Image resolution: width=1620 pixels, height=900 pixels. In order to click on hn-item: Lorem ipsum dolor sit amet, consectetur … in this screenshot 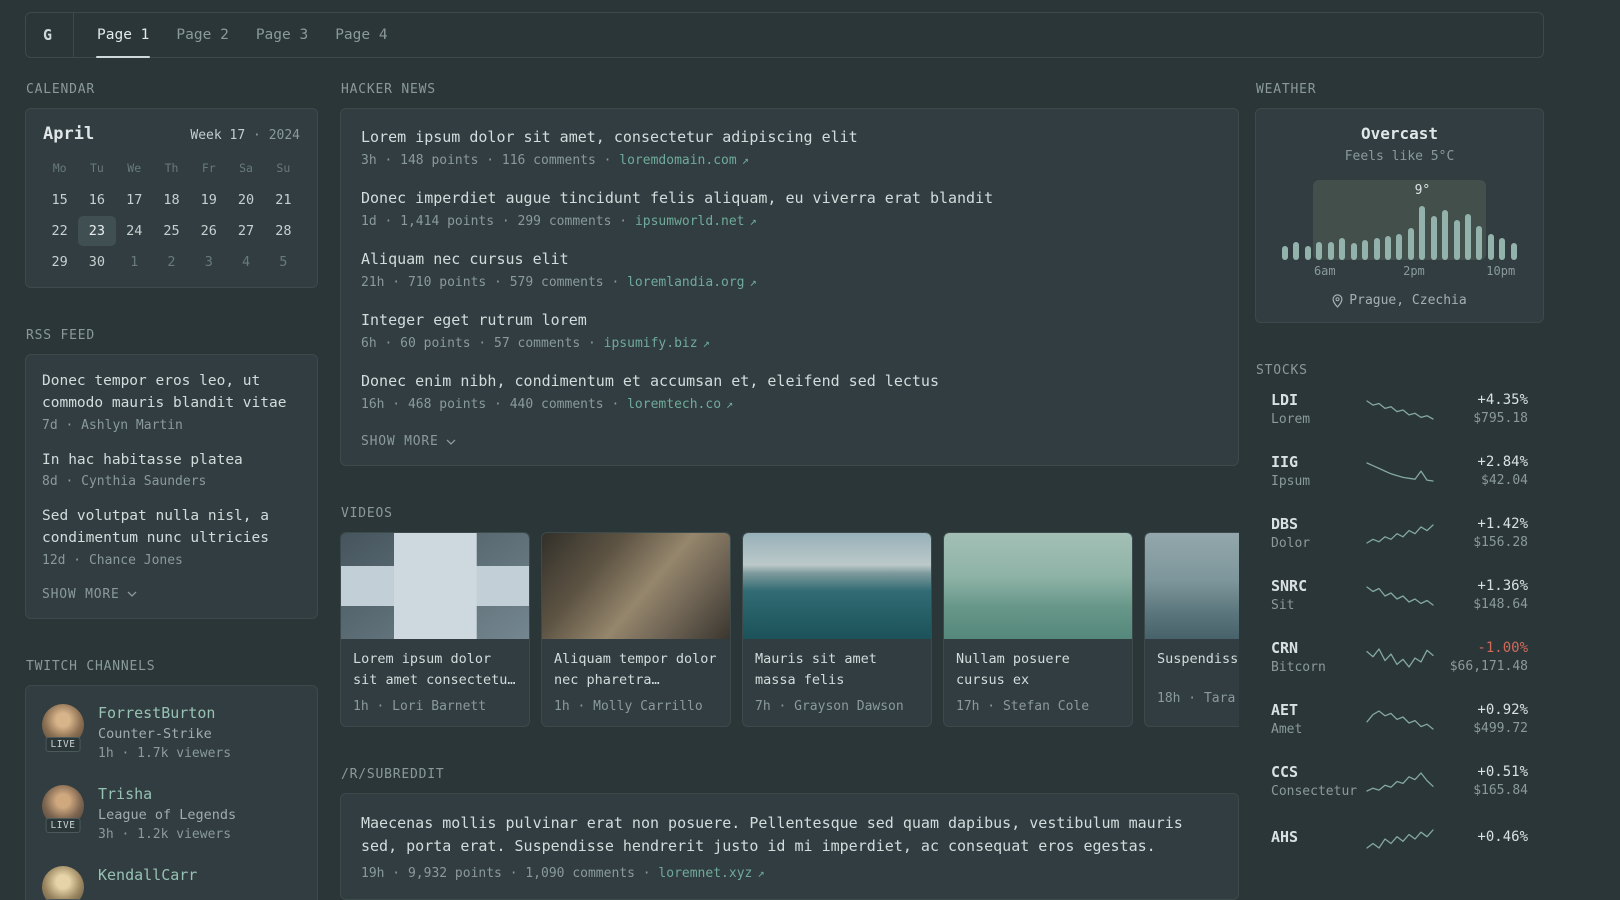, I will do `click(789, 147)`.